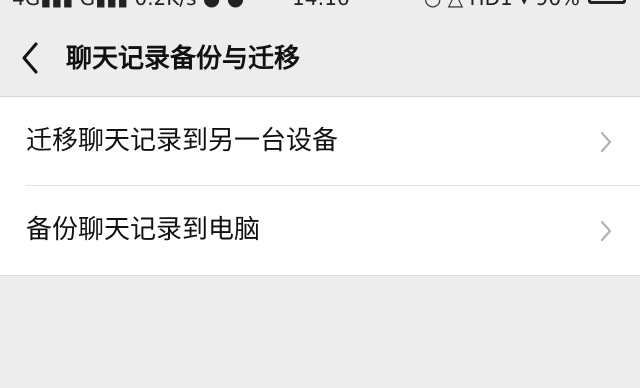 This screenshot has height=388, width=640. Describe the element at coordinates (607, 2) in the screenshot. I see `battery-icon` at that location.